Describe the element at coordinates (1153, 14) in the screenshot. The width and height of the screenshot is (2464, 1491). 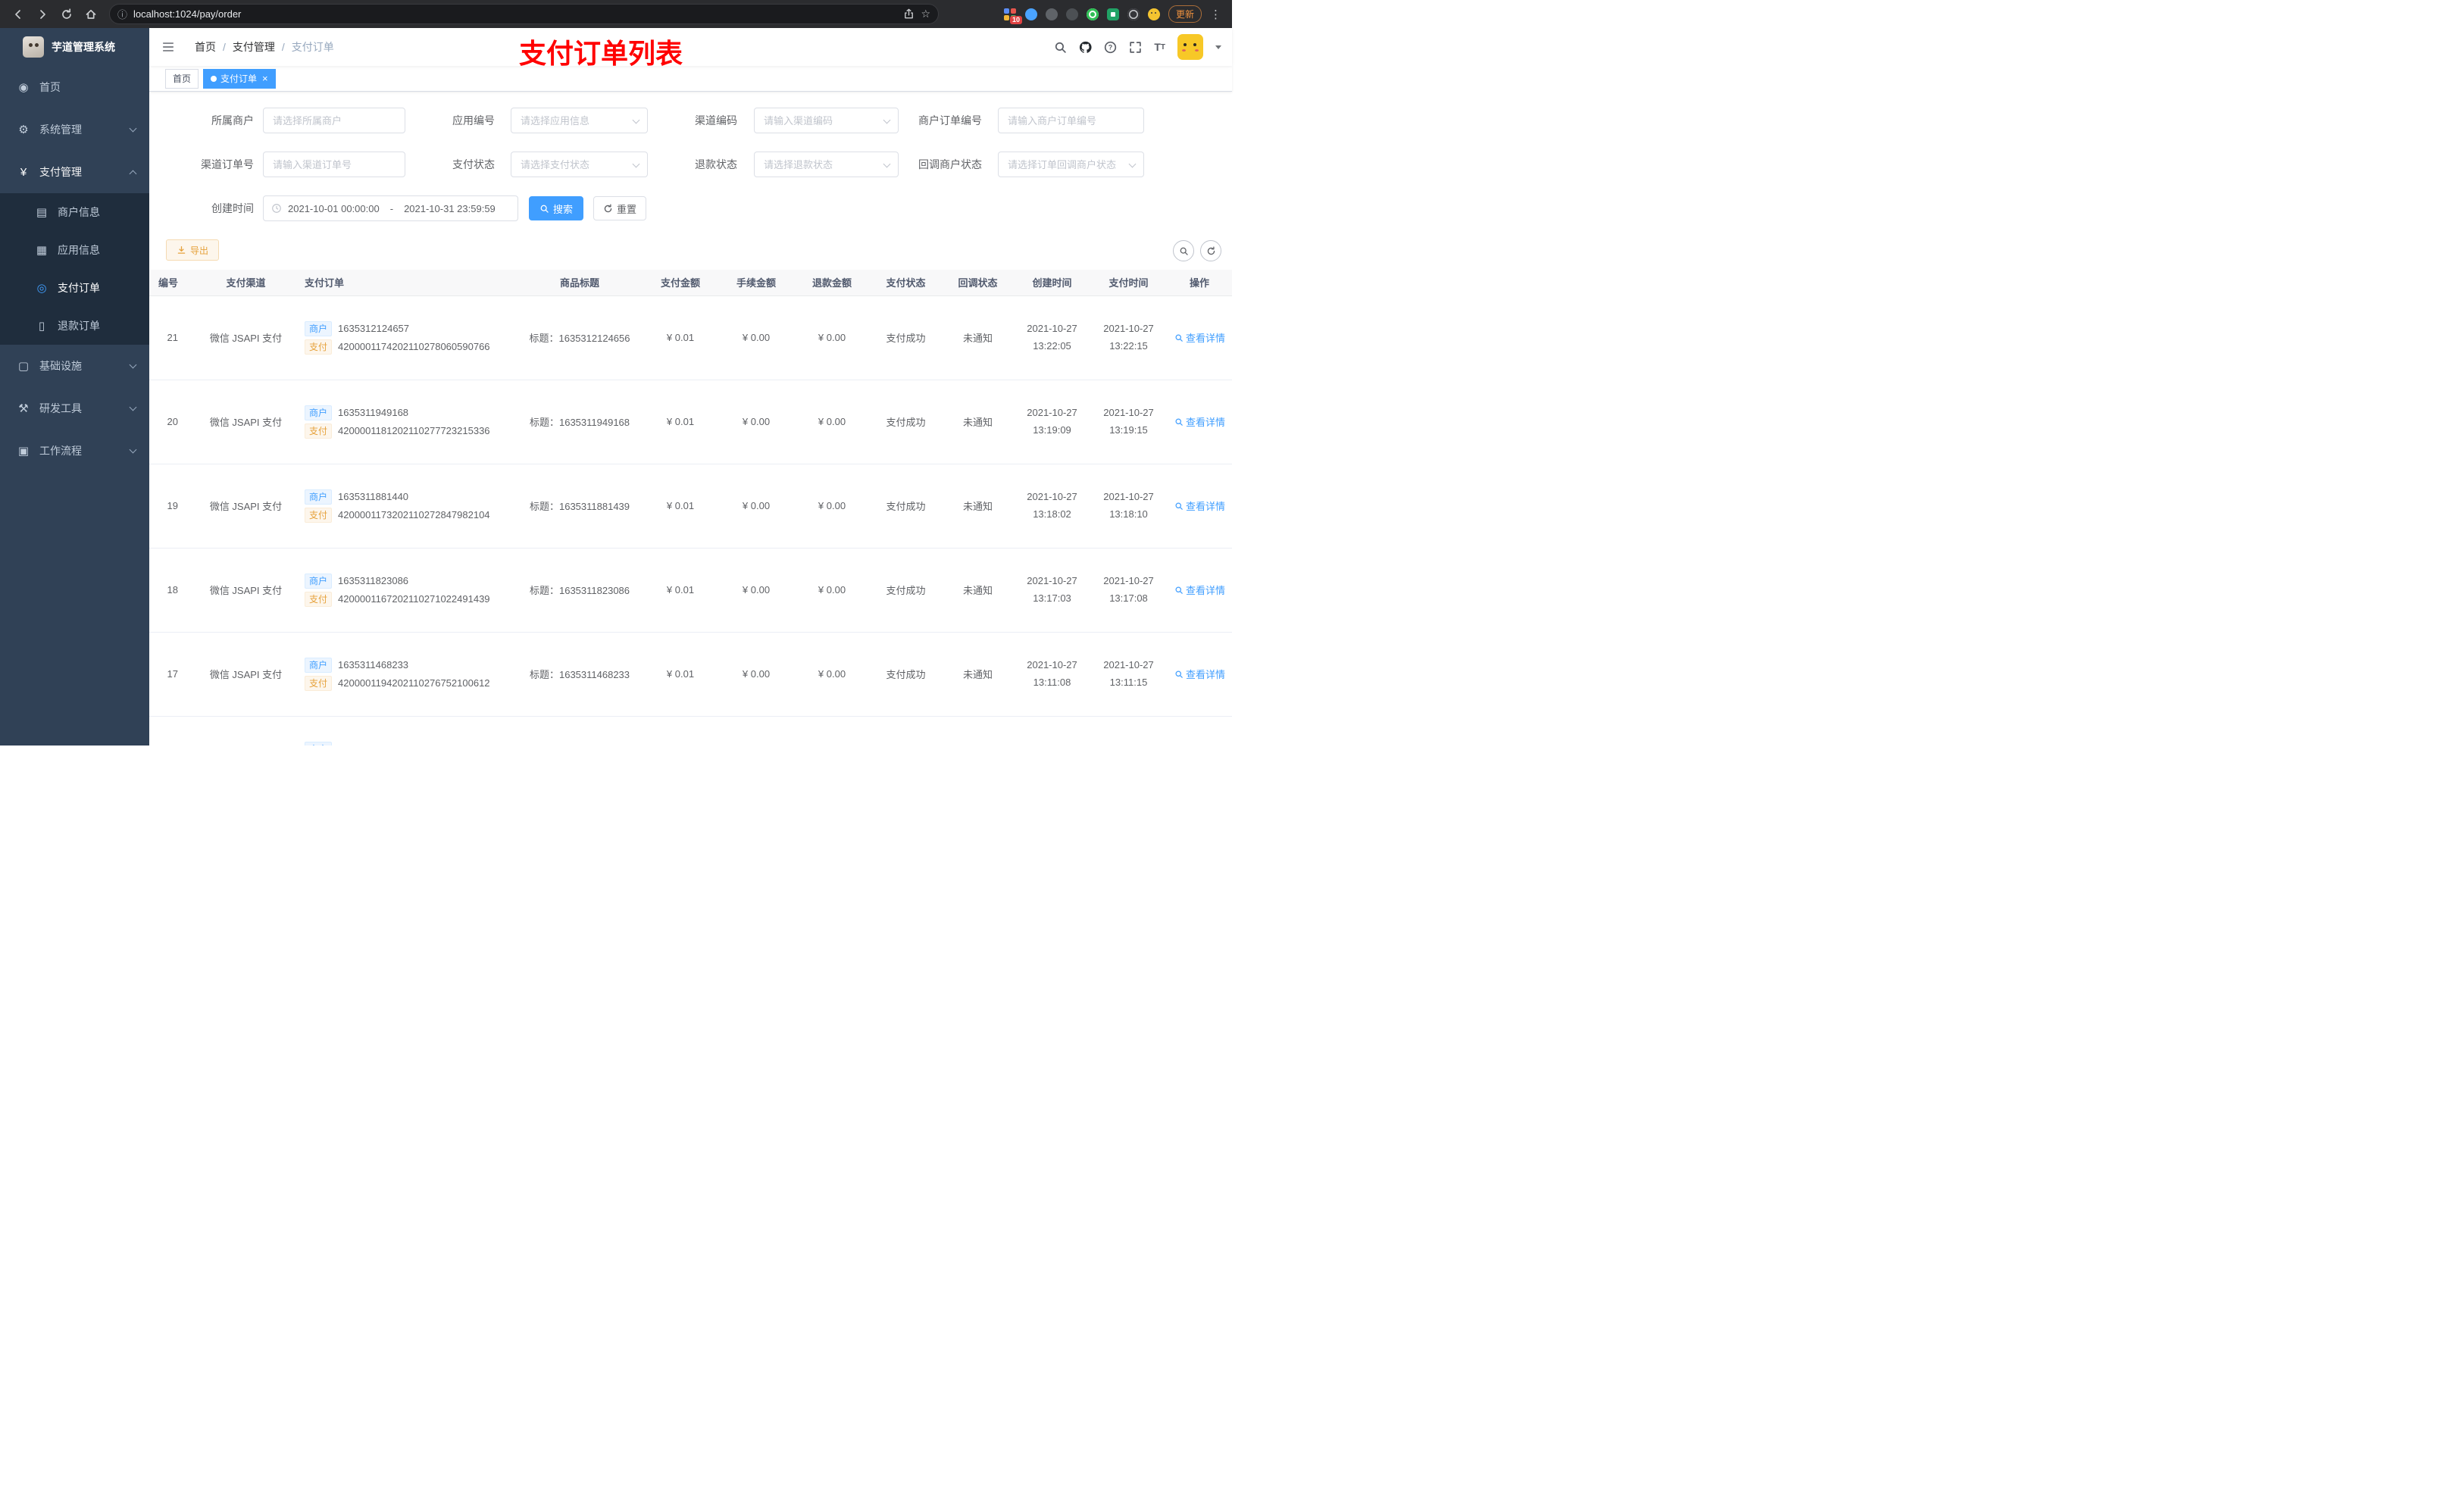
I see `extension-icon-face` at that location.